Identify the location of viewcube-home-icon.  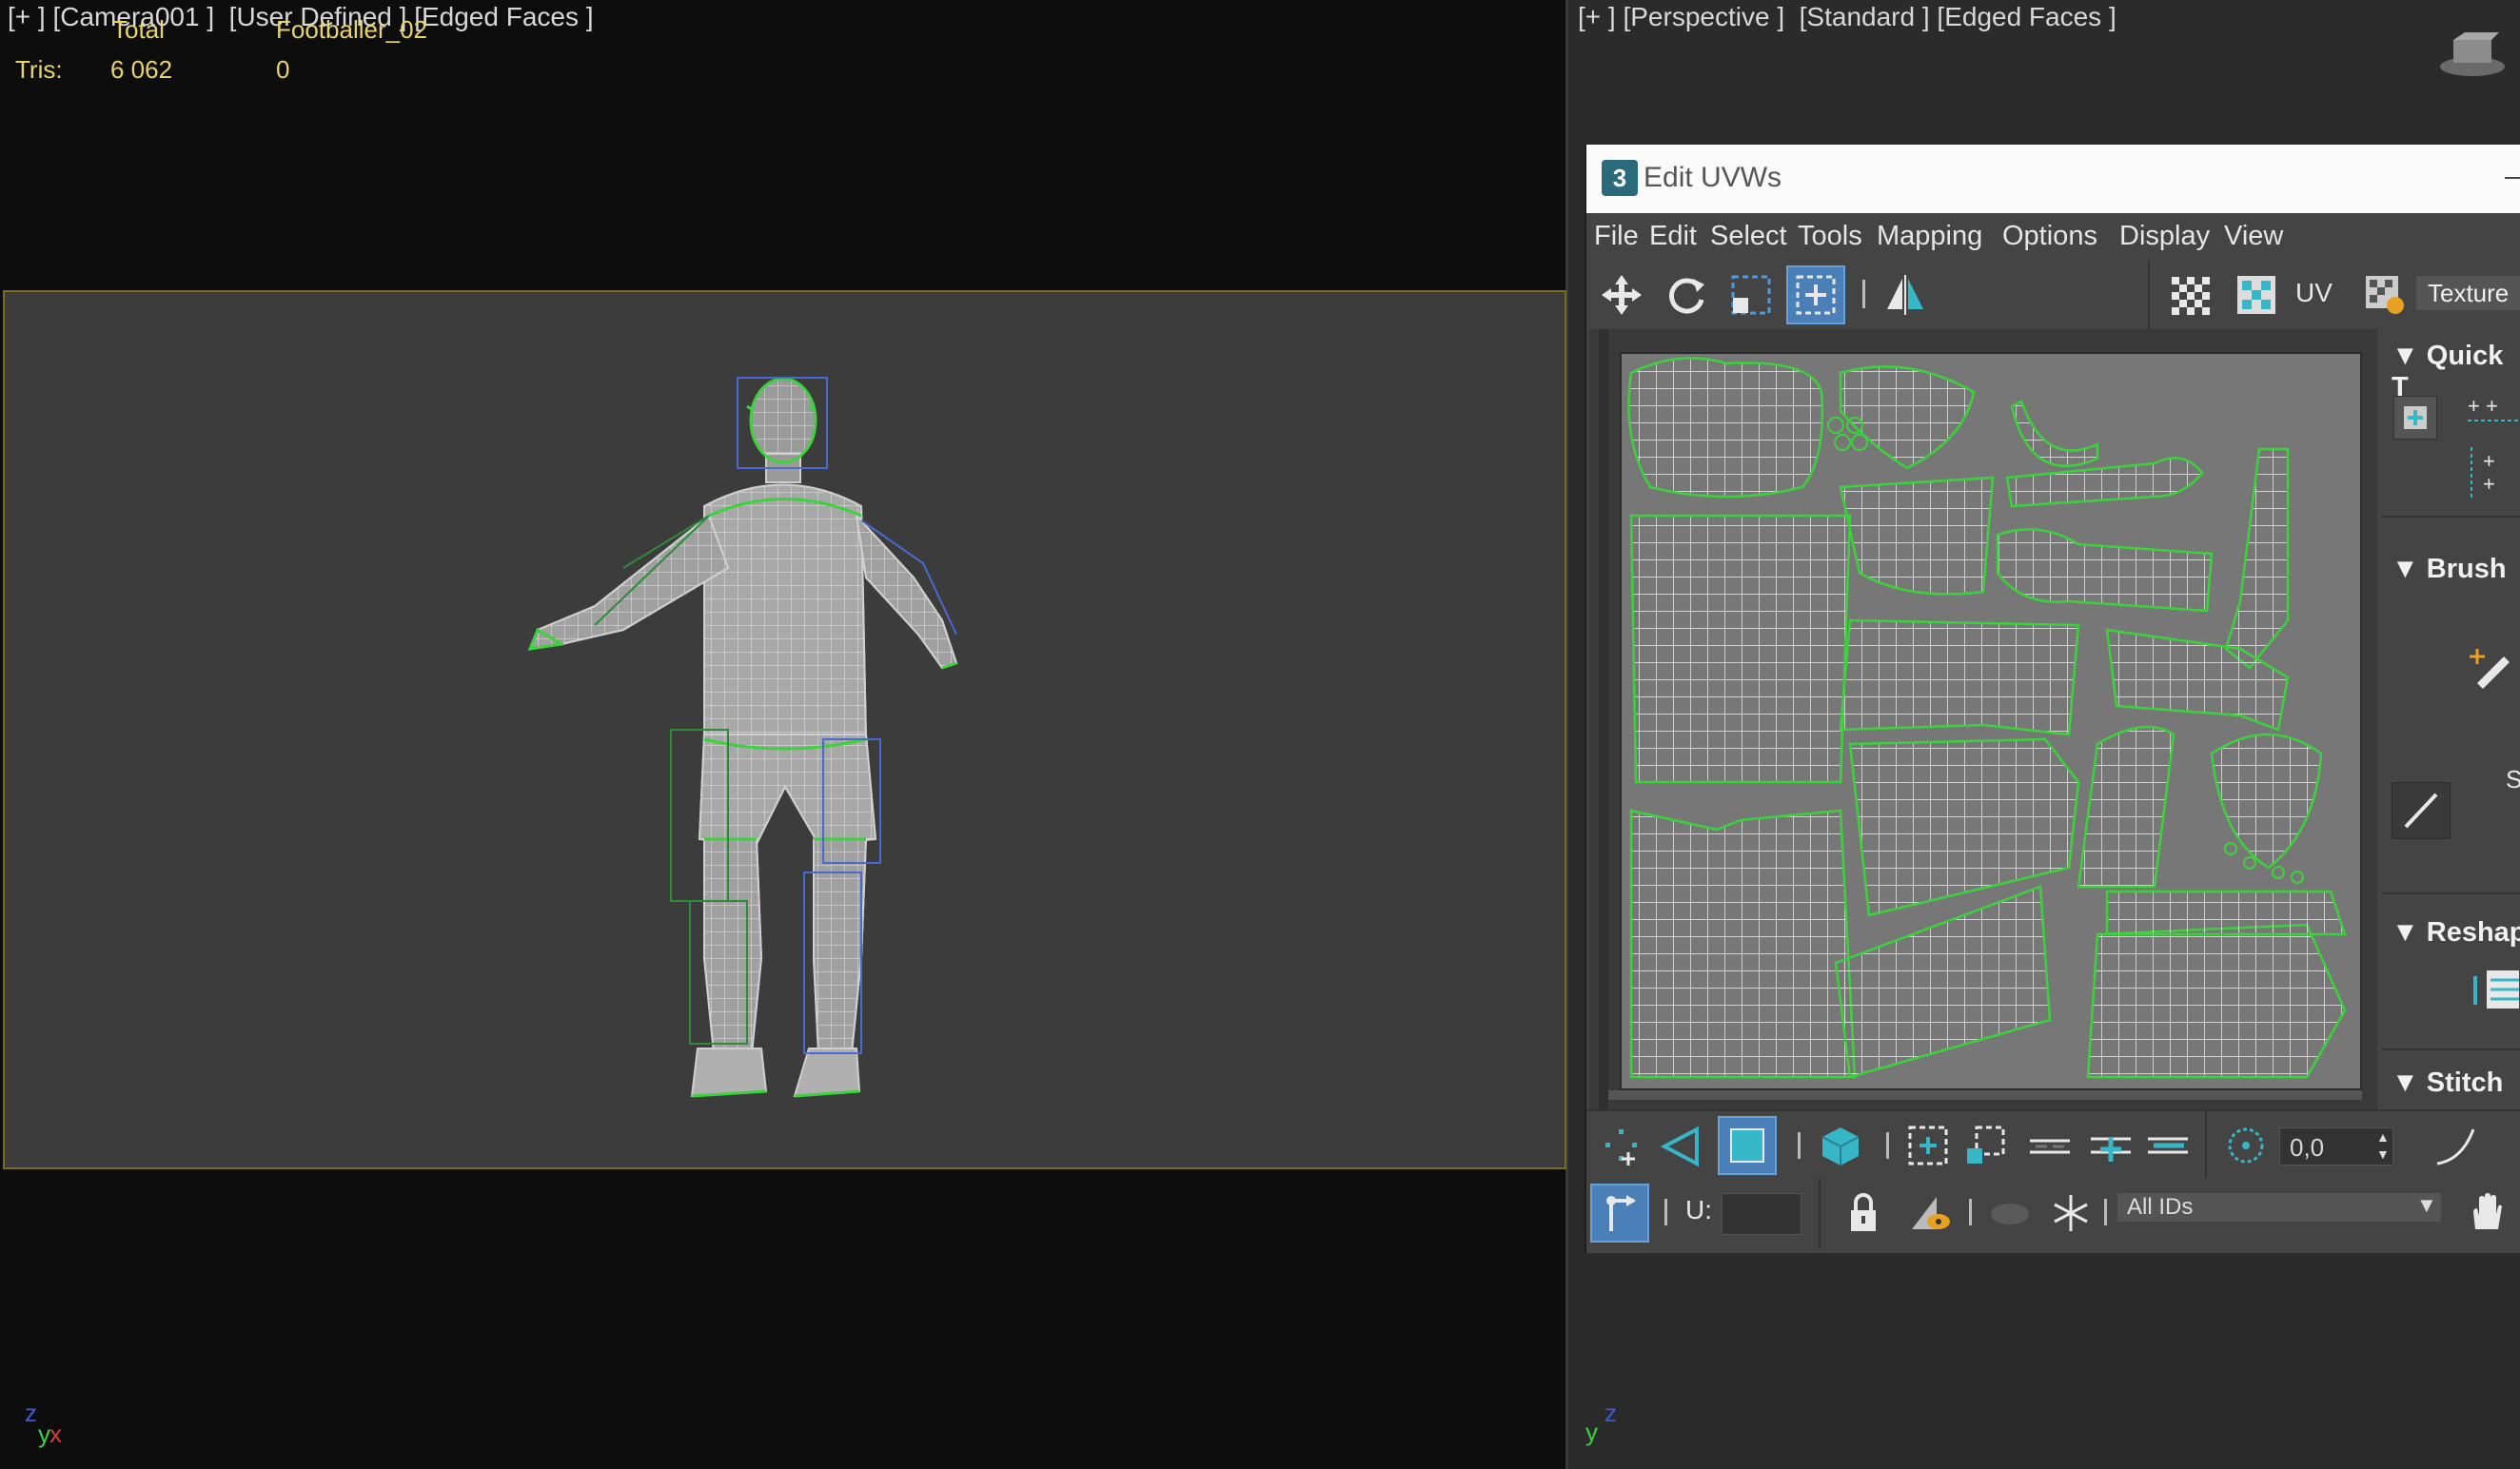
(2472, 54).